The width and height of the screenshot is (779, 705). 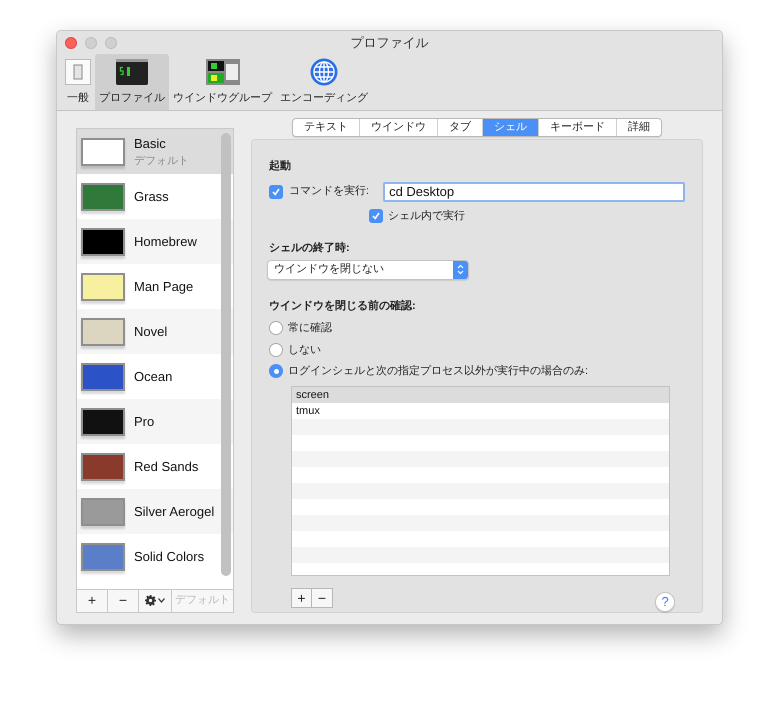 I want to click on toolbar-tab: 一般, so click(x=78, y=82).